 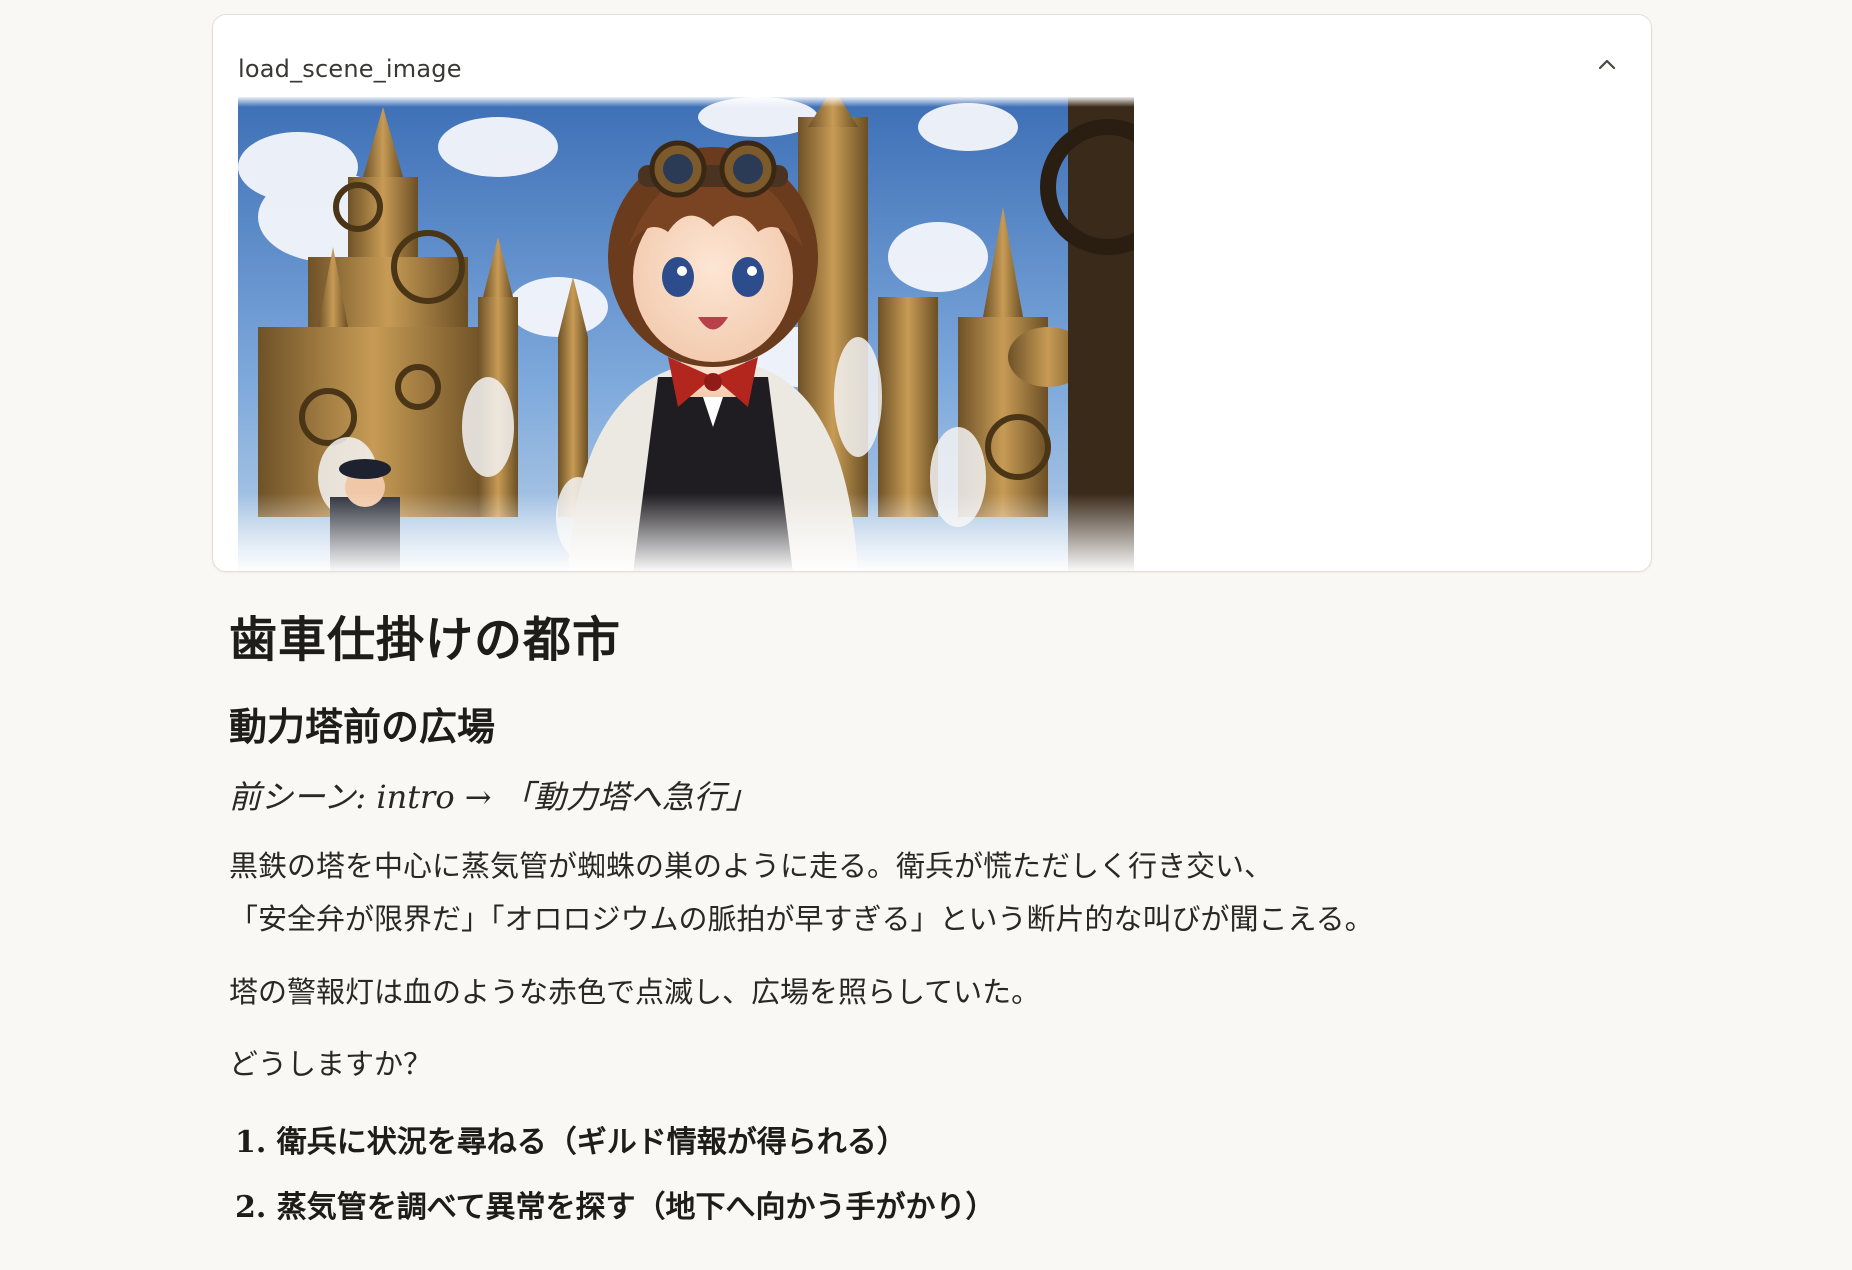 I want to click on panel-title: load_scene_image, so click(x=350, y=69).